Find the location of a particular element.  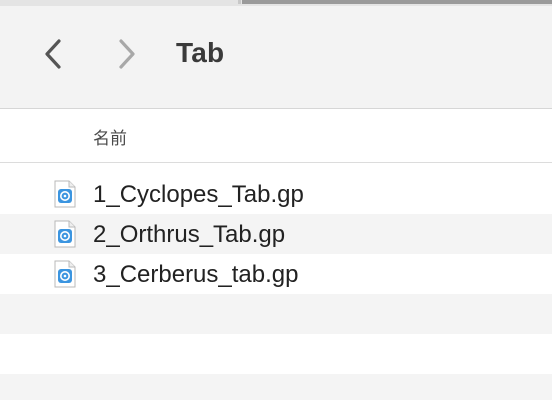

chevron-right-icon is located at coordinates (127, 54).